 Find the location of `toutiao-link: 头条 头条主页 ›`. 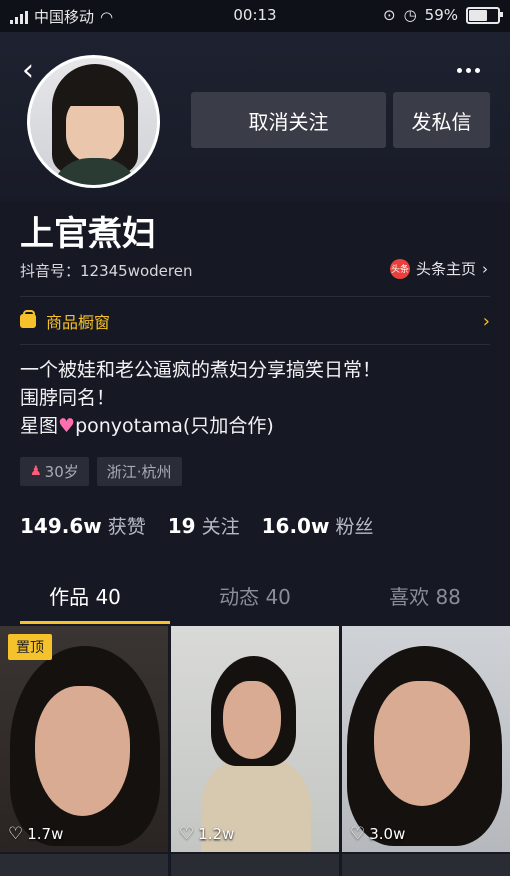

toutiao-link: 头条 头条主页 › is located at coordinates (438, 268).